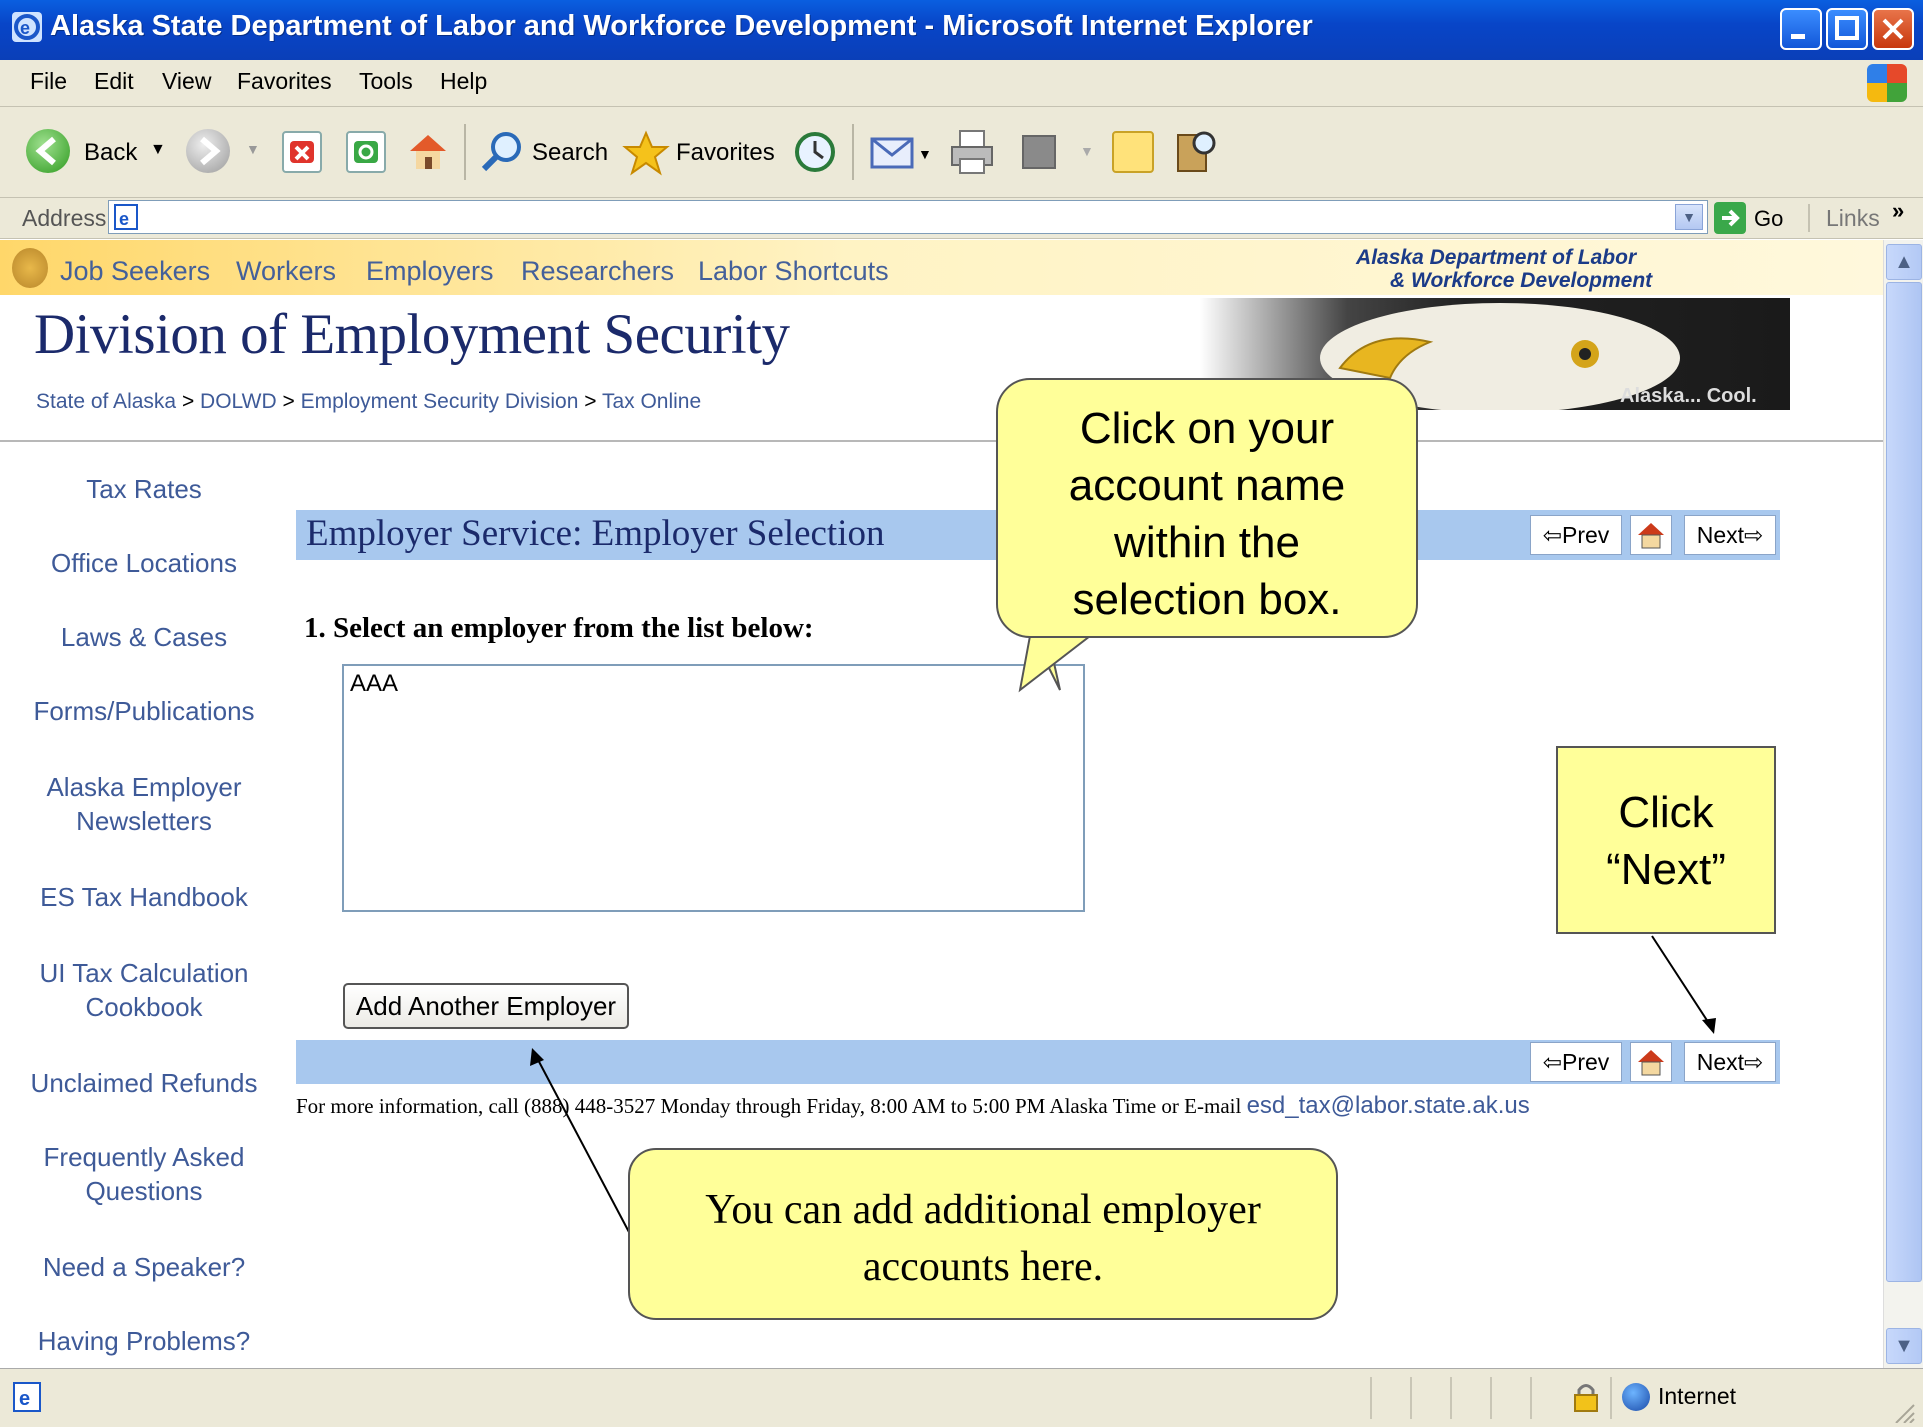 The image size is (1923, 1428). What do you see at coordinates (583, 1145) in the screenshot?
I see `add-pointer-line` at bounding box center [583, 1145].